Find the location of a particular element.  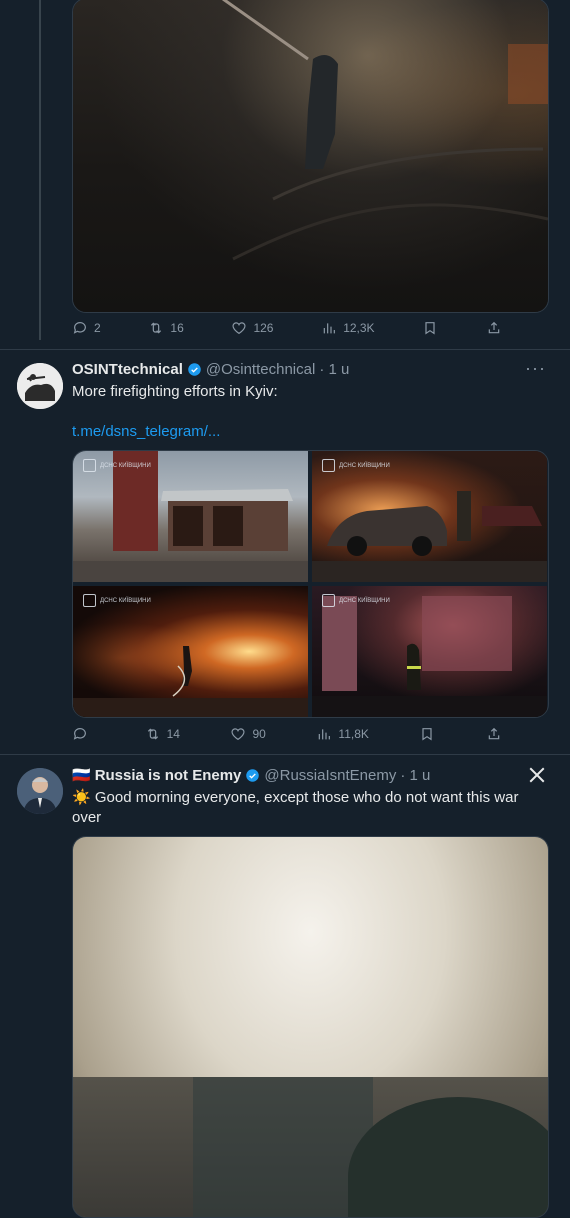

reply-button is located at coordinates (83, 734).